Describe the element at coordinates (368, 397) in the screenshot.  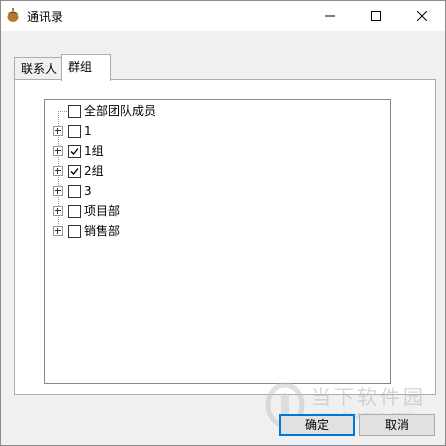
I see `watermark-text: 当下软件园` at that location.